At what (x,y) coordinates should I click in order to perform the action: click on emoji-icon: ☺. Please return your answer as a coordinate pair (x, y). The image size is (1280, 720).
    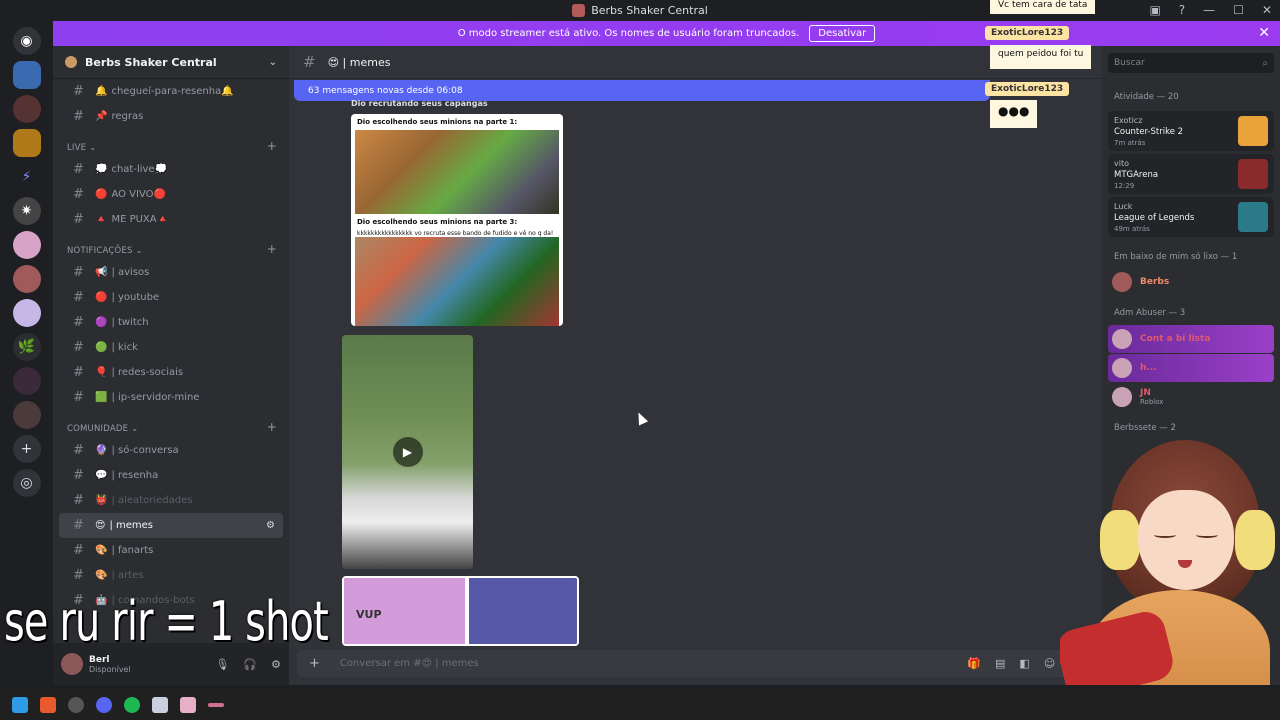
    Looking at the image, I should click on (1049, 663).